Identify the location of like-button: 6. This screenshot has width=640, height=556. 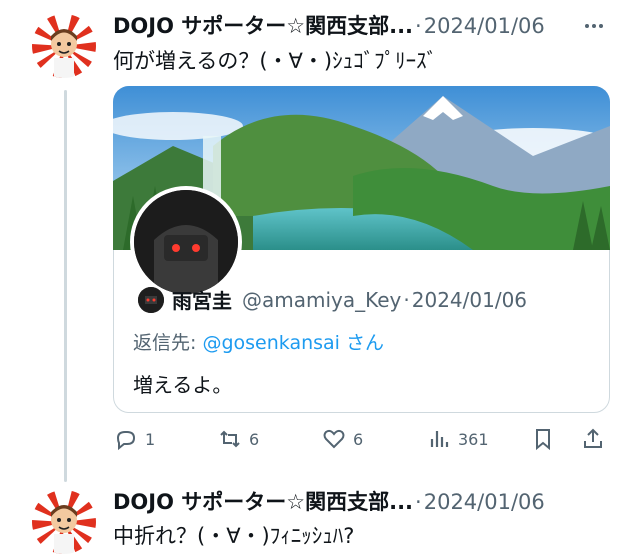
(342, 439).